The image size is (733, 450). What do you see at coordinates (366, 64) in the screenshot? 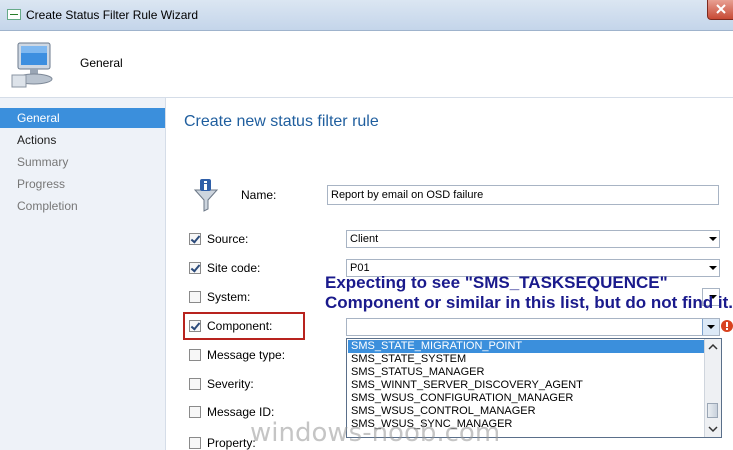
I see `wizard-header: General` at bounding box center [366, 64].